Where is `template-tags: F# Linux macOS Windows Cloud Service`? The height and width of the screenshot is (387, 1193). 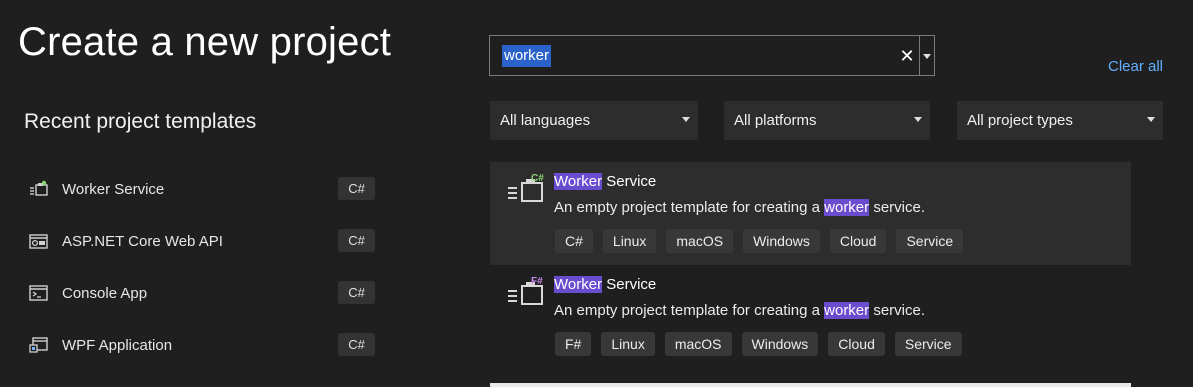 template-tags: F# Linux macOS Windows Cloud Service is located at coordinates (763, 344).